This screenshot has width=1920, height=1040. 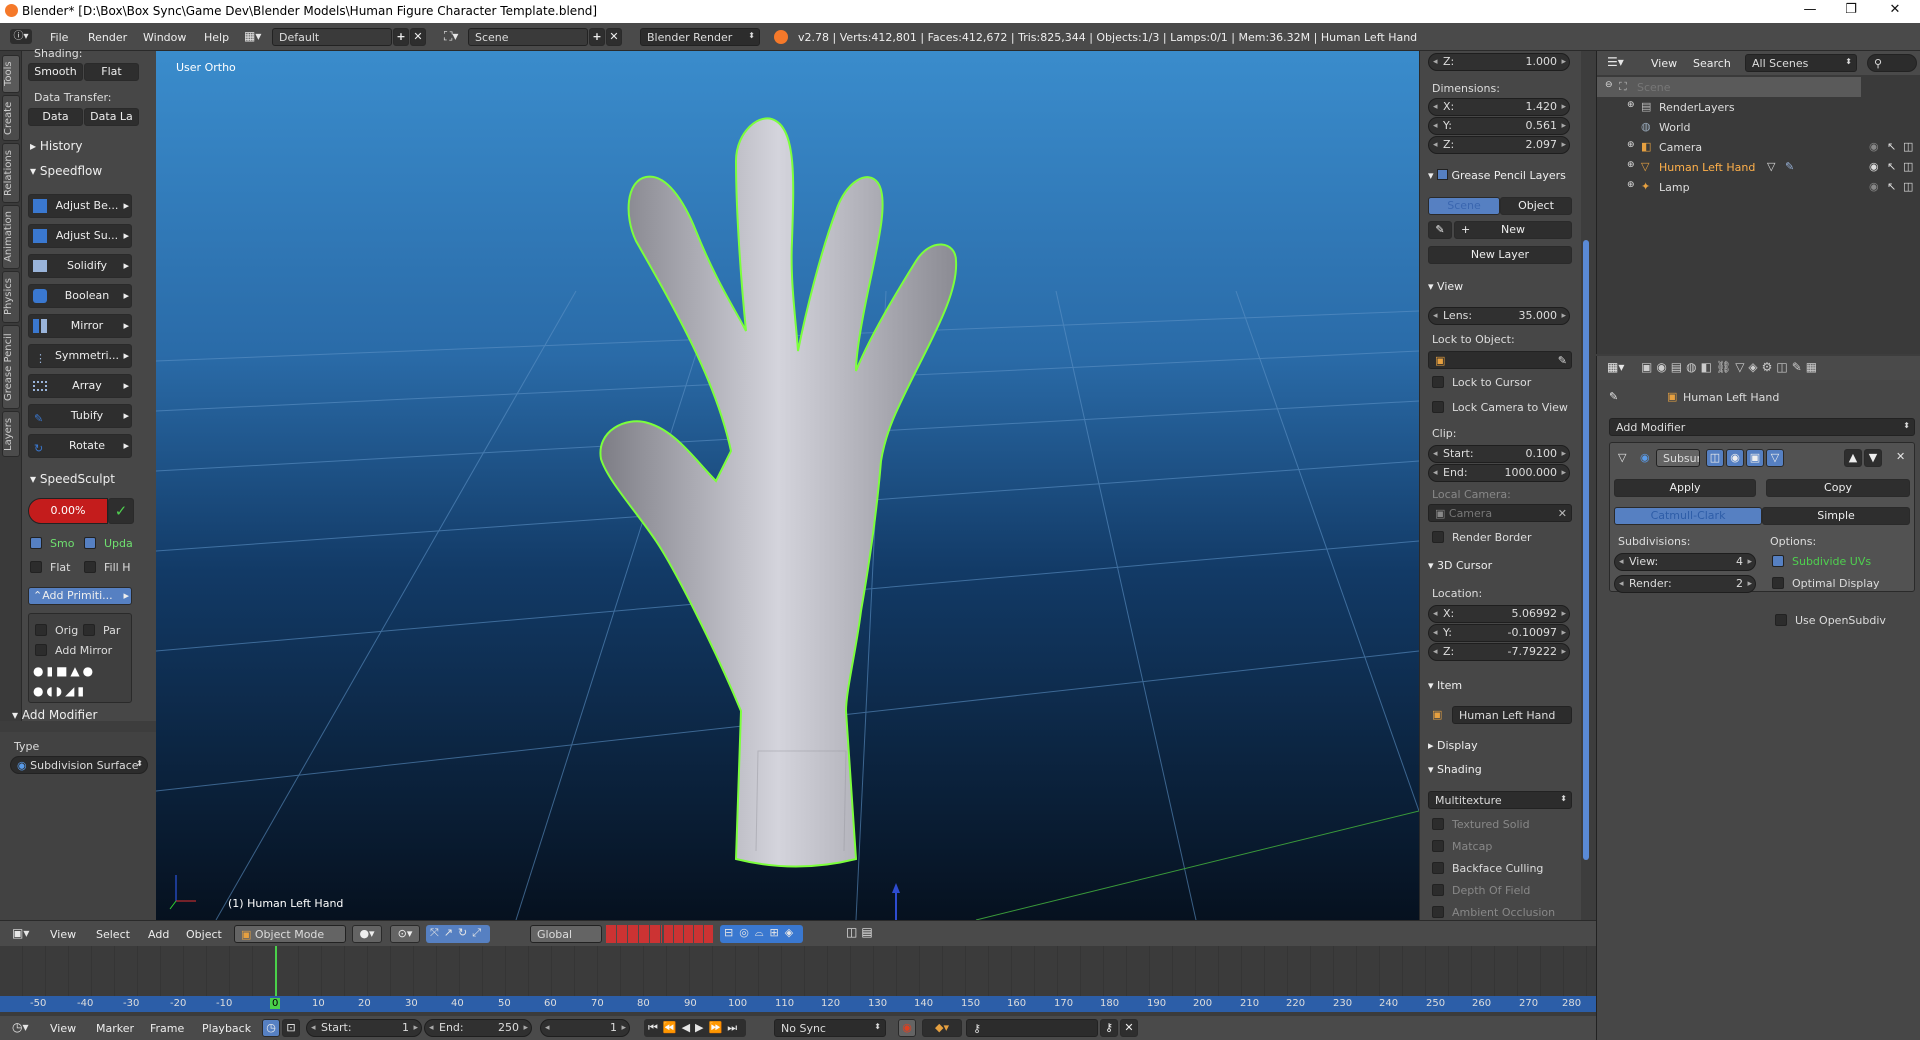 I want to click on update-checkbox, so click(x=90, y=543).